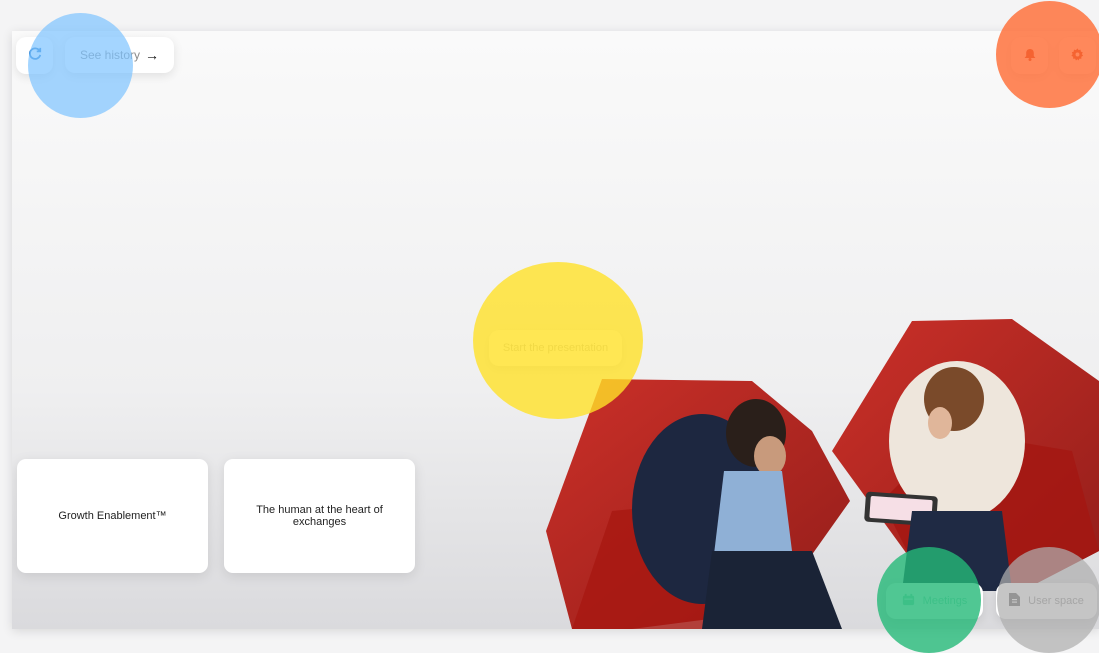  I want to click on settings-button, so click(1077, 55).